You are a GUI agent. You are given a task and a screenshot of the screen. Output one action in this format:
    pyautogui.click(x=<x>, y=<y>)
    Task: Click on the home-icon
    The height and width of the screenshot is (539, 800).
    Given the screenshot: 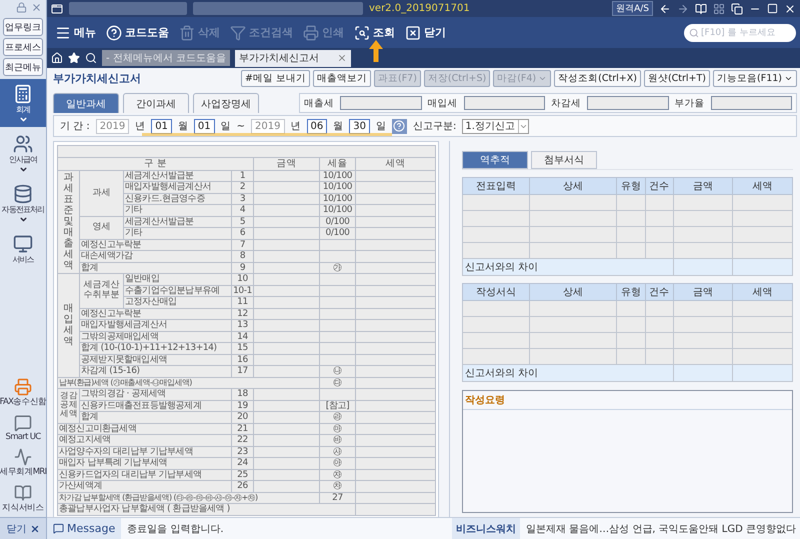 What is the action you would take?
    pyautogui.click(x=57, y=58)
    